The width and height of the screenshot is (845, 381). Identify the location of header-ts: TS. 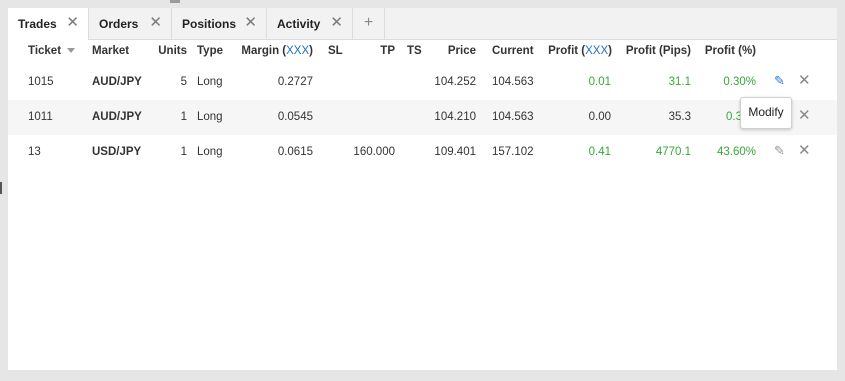
(414, 51).